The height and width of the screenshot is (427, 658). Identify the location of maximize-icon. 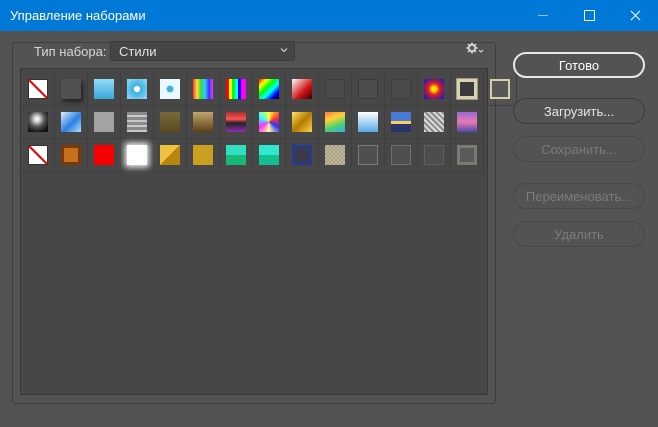
(589, 15).